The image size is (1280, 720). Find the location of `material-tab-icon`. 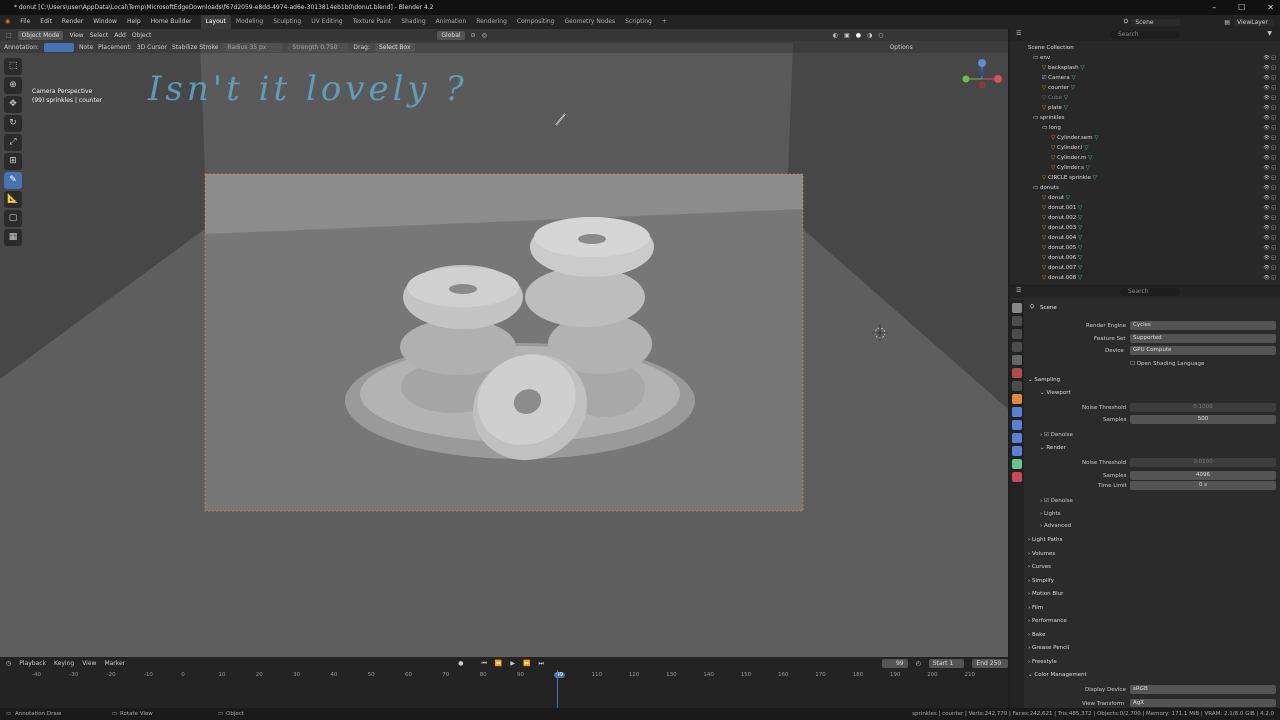

material-tab-icon is located at coordinates (1017, 477).